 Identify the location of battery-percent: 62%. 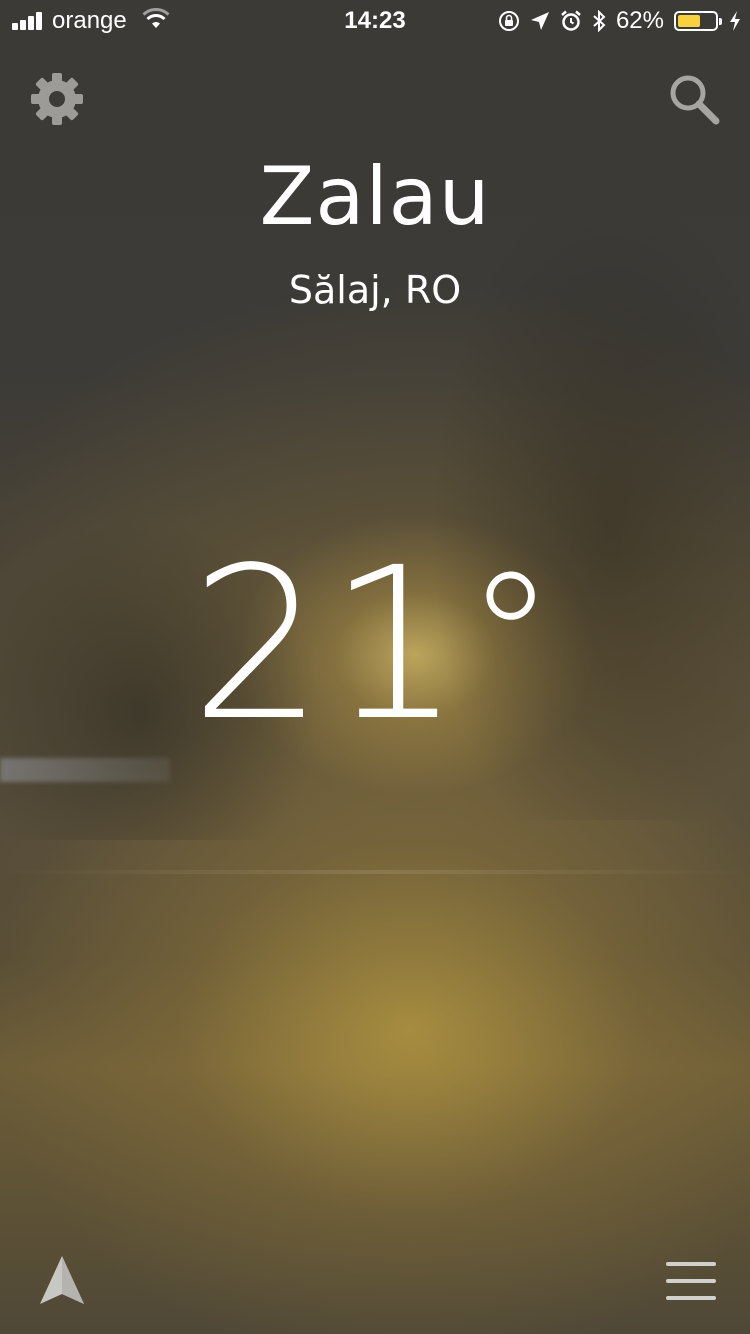
(639, 20).